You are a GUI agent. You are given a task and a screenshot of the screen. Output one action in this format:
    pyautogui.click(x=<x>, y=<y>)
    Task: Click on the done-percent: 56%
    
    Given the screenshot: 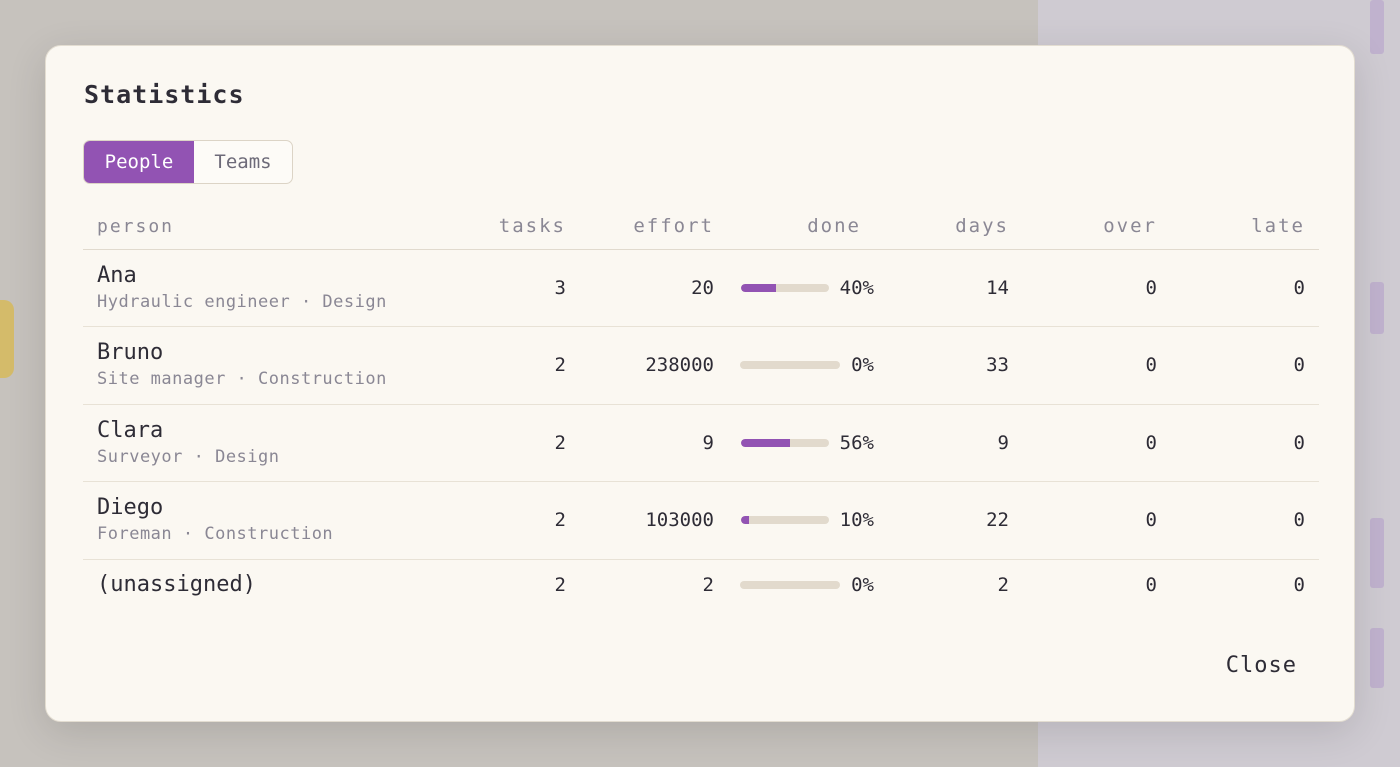 What is the action you would take?
    pyautogui.click(x=856, y=442)
    